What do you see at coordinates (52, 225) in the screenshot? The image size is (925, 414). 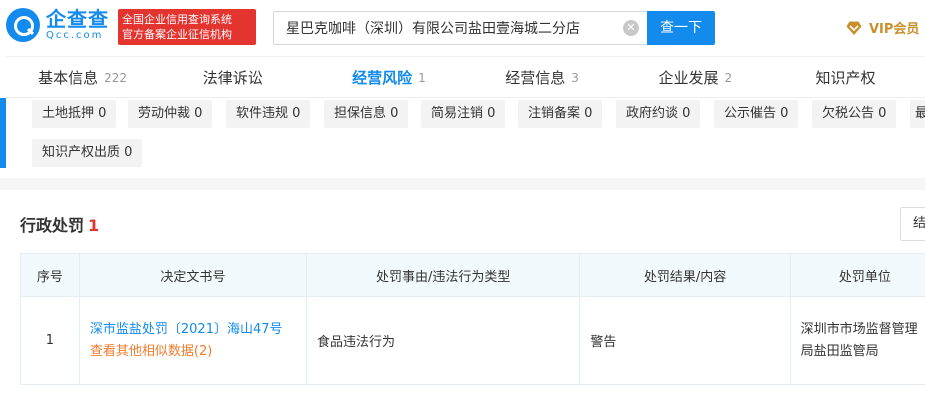 I see `section-title-text: 行政处罚` at bounding box center [52, 225].